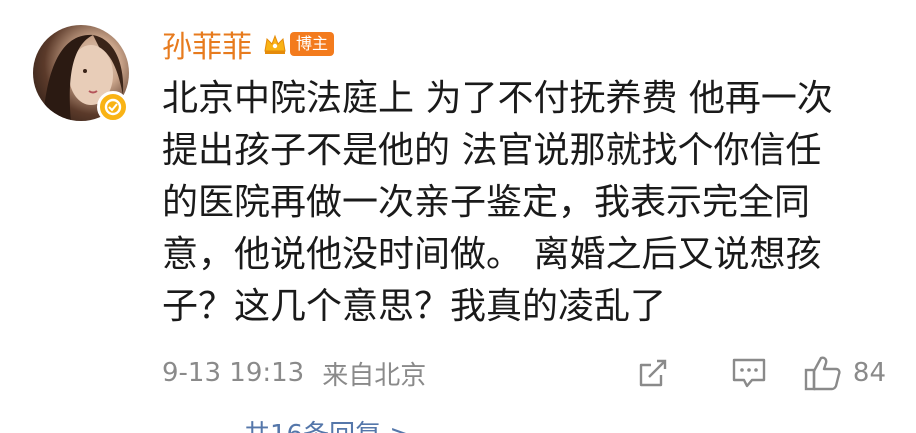  What do you see at coordinates (113, 107) in the screenshot?
I see `verified-badge-icon` at bounding box center [113, 107].